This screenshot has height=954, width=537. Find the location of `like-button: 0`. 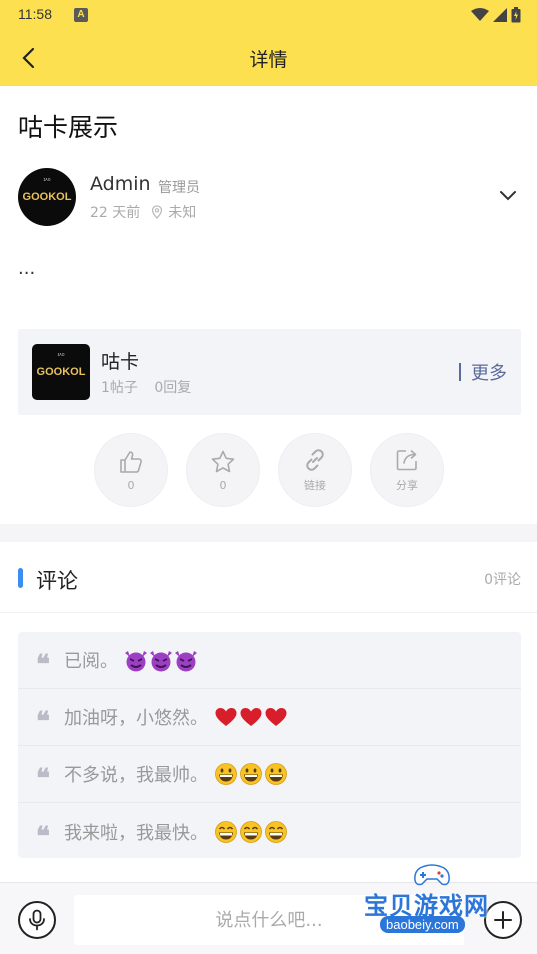

like-button: 0 is located at coordinates (131, 470).